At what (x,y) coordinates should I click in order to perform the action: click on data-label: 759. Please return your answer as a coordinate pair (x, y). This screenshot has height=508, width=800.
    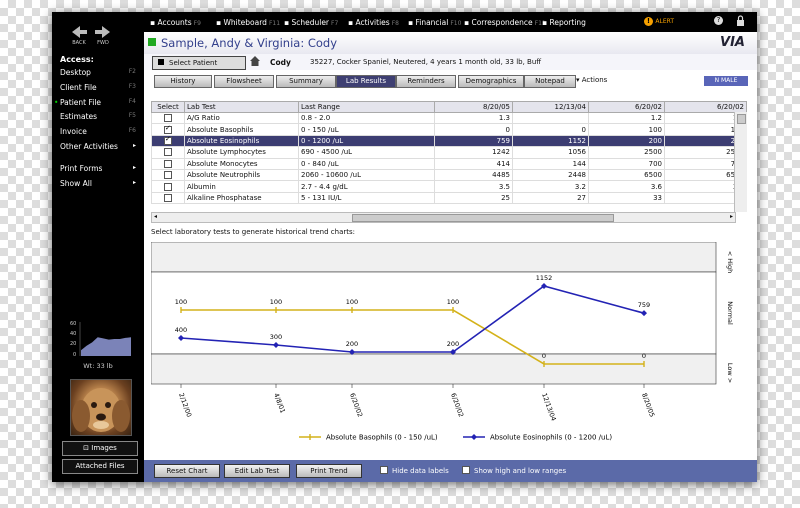
    Looking at the image, I should click on (644, 305).